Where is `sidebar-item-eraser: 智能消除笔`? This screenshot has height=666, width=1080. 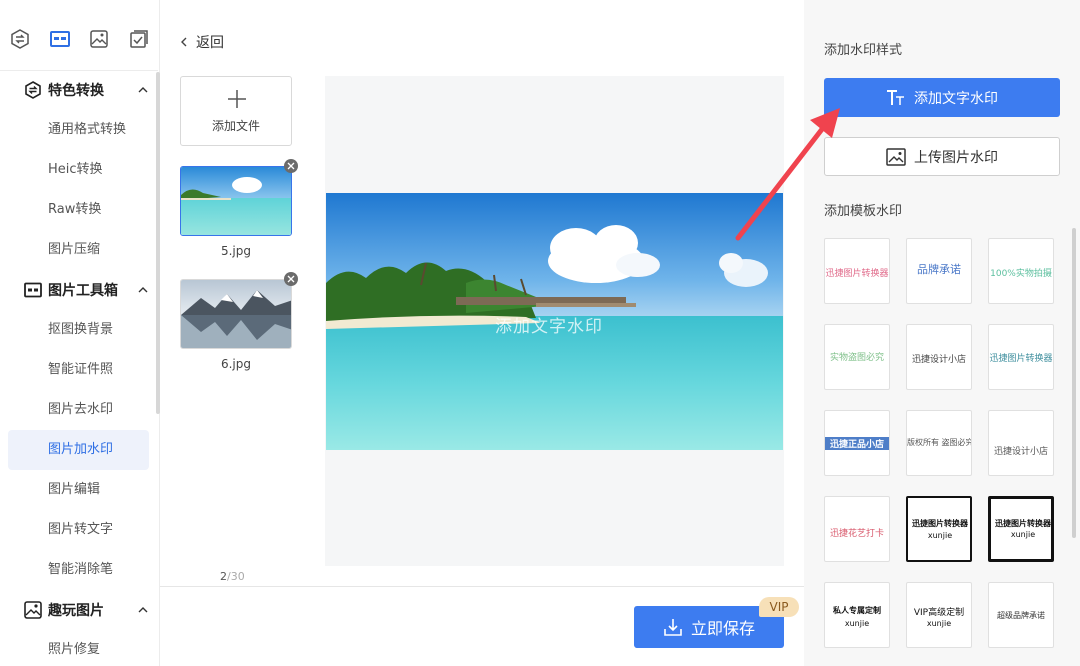 sidebar-item-eraser: 智能消除笔 is located at coordinates (80, 570).